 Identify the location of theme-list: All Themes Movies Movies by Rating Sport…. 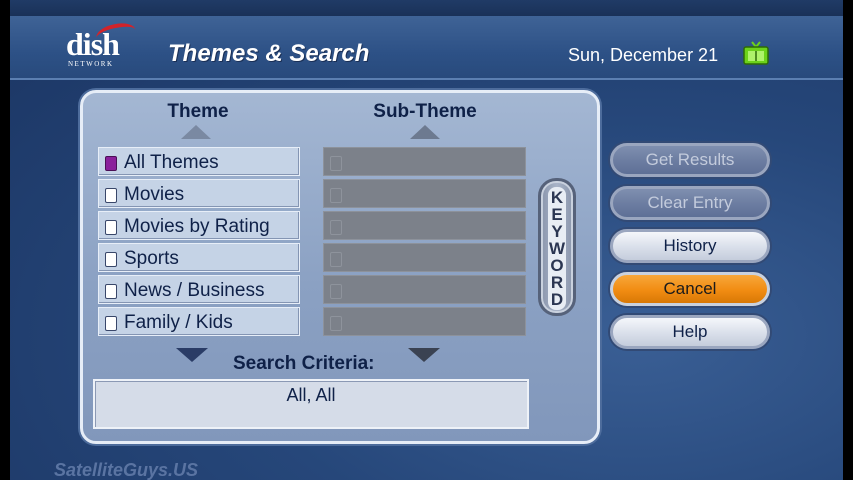
(199, 243).